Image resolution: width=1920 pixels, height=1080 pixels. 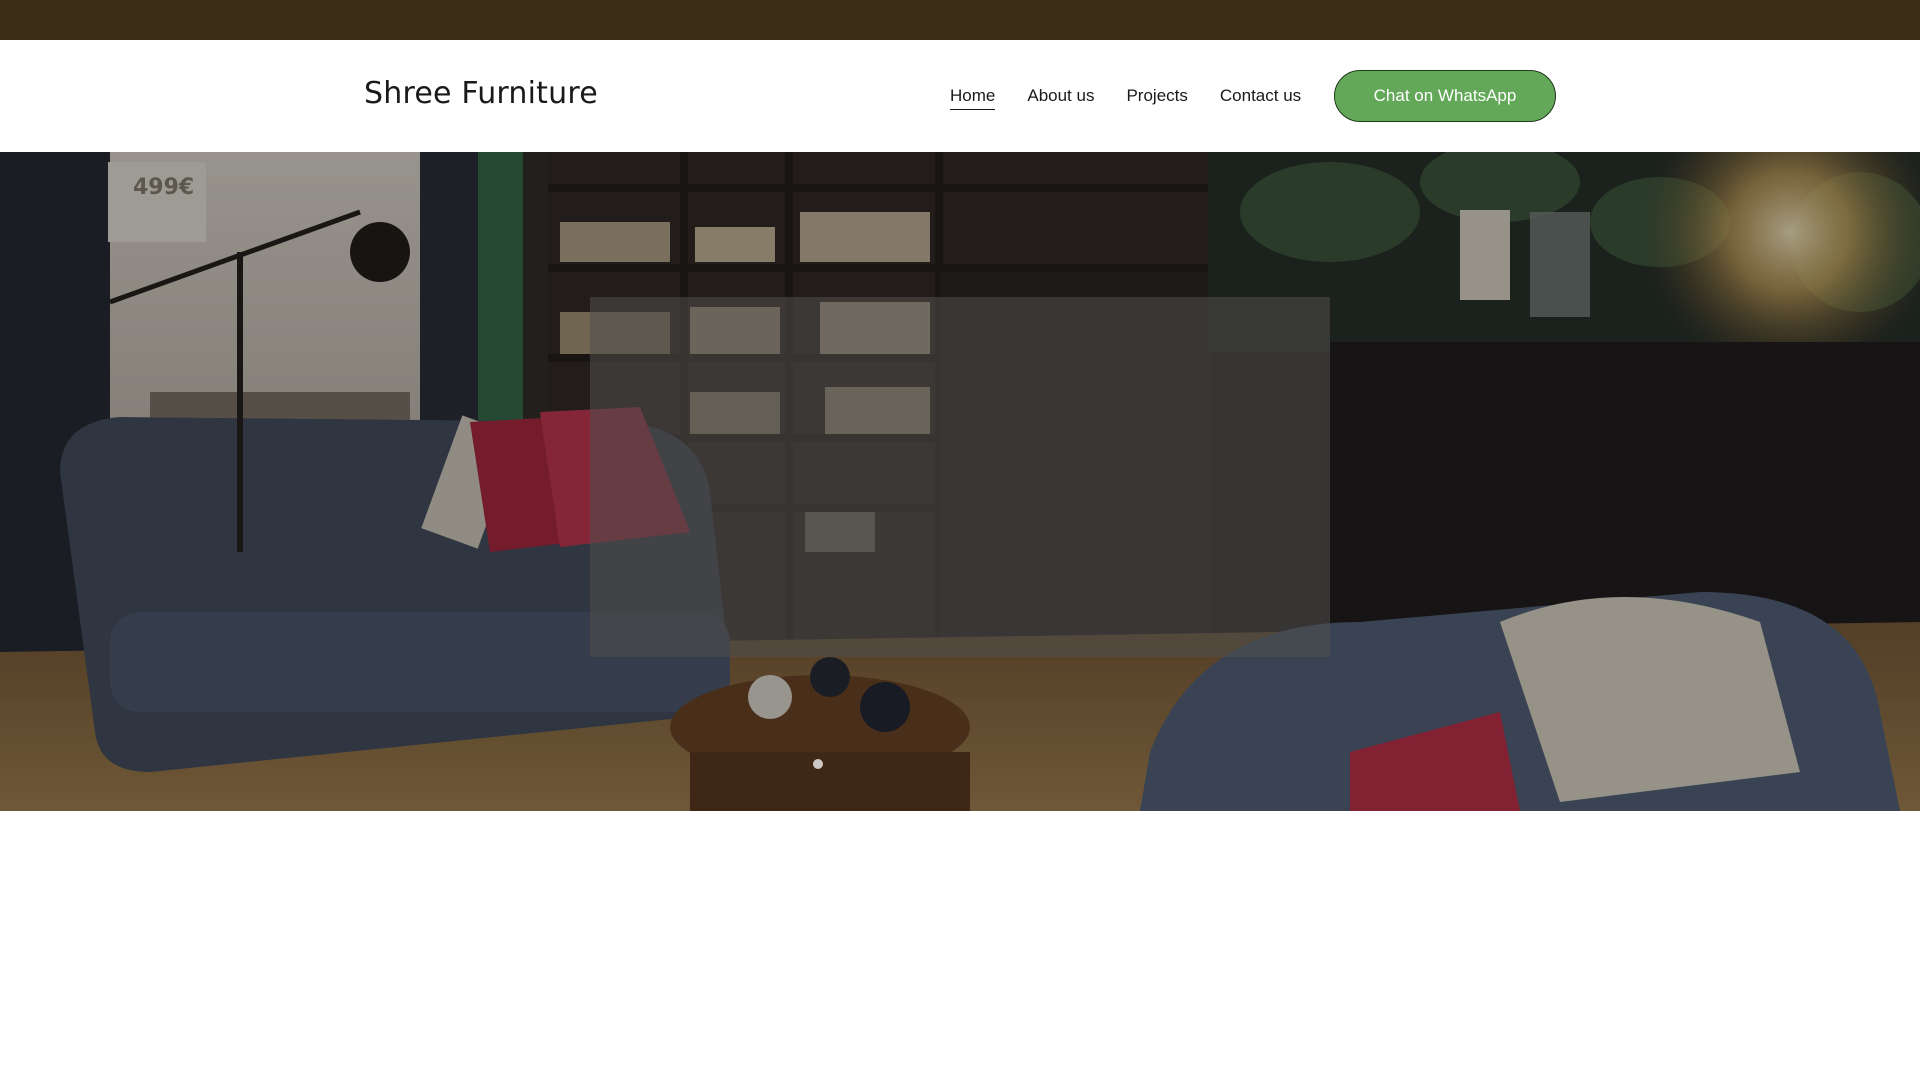 I want to click on main-nav: Home About us Projects Contact us, so click(x=1125, y=98).